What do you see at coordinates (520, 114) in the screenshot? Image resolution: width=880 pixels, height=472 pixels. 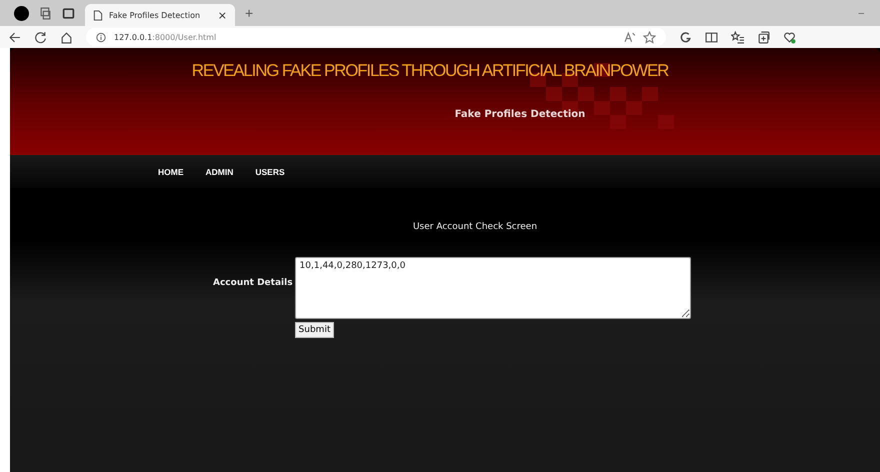 I see `site-subtitle: Fake Profiles Detection` at bounding box center [520, 114].